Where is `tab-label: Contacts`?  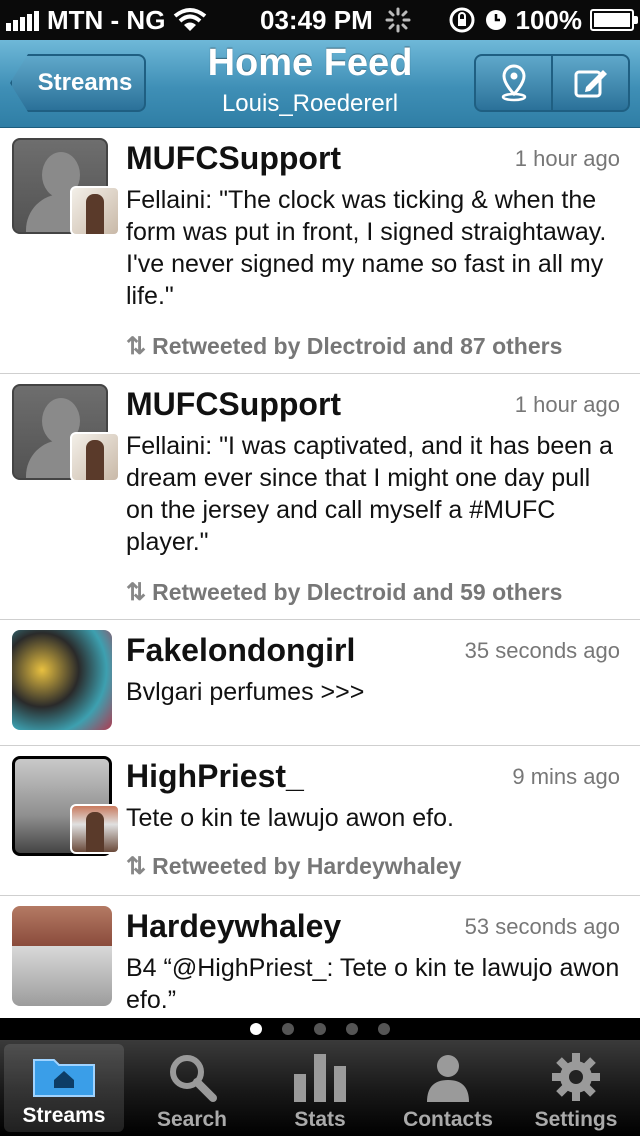
tab-label: Contacts is located at coordinates (448, 1119).